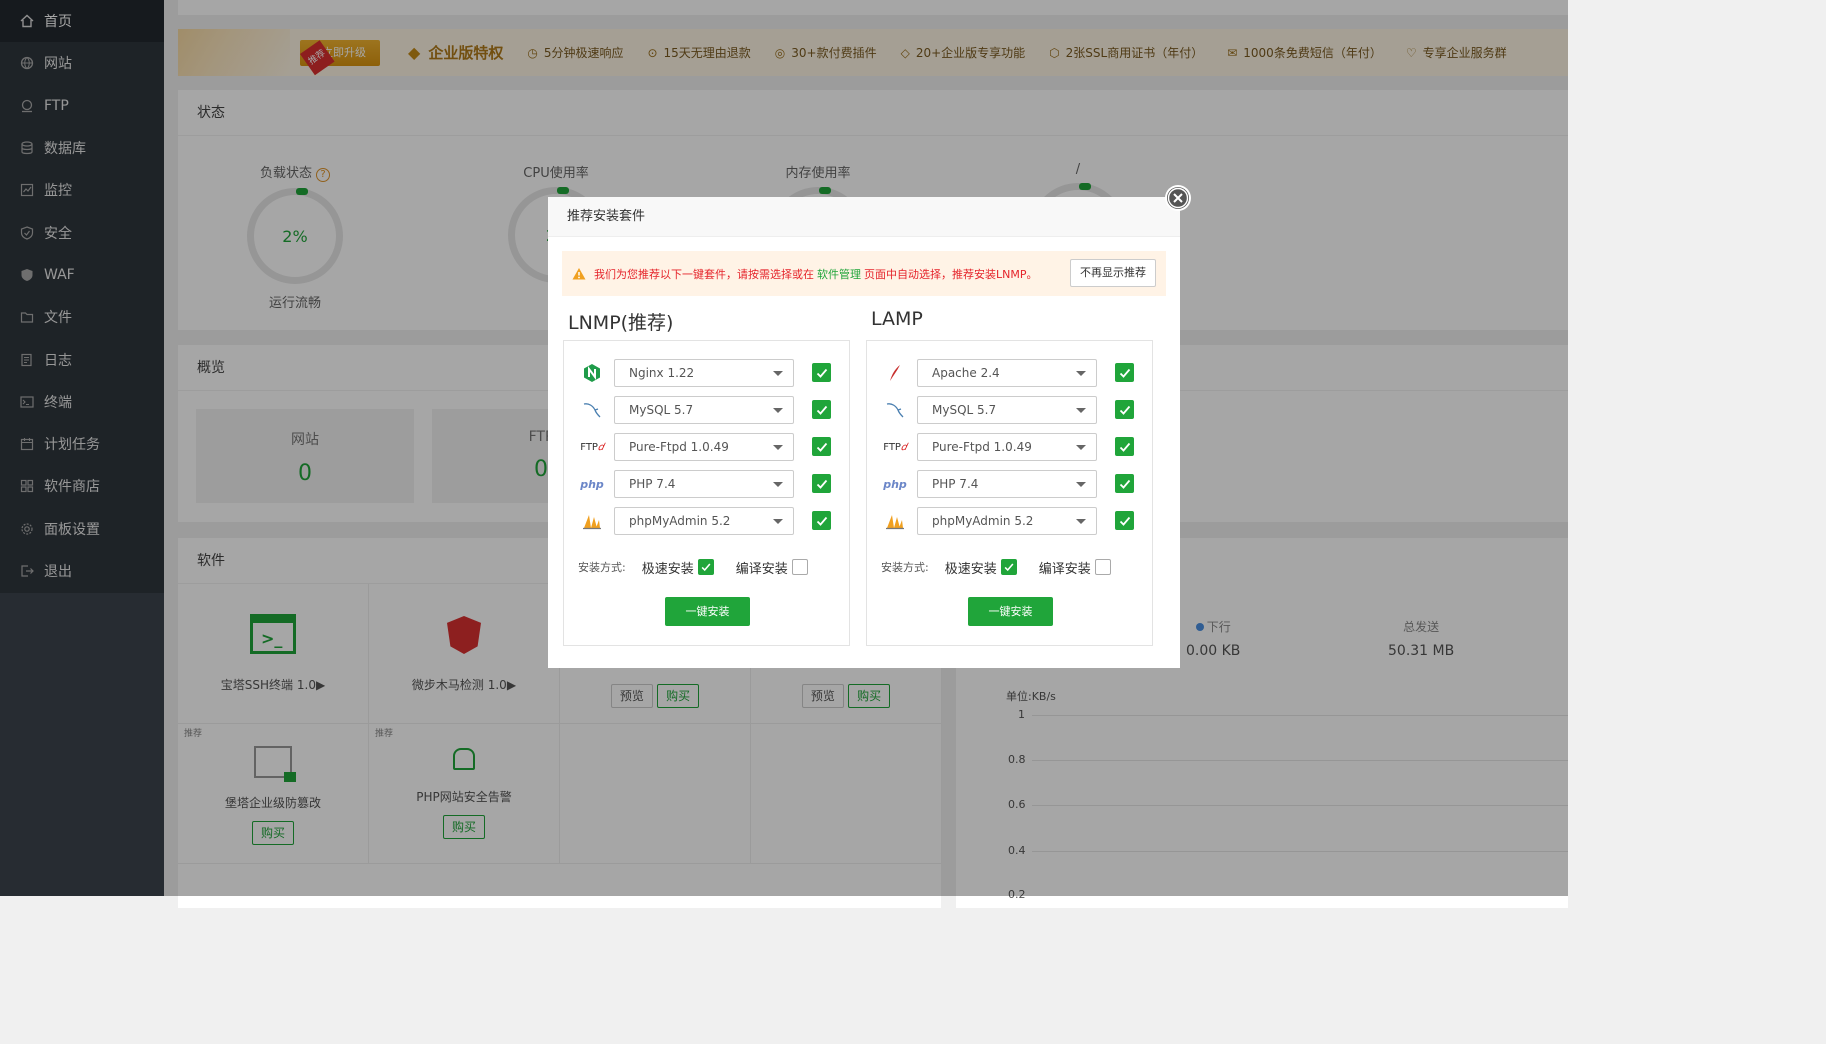  What do you see at coordinates (621, 323) in the screenshot?
I see `lnmp-title: LNMP(推荐)` at bounding box center [621, 323].